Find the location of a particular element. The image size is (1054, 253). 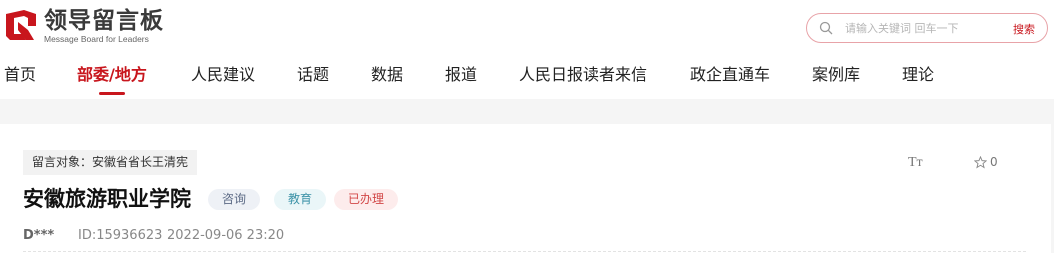

logo-title: 领导留言板 is located at coordinates (104, 21).